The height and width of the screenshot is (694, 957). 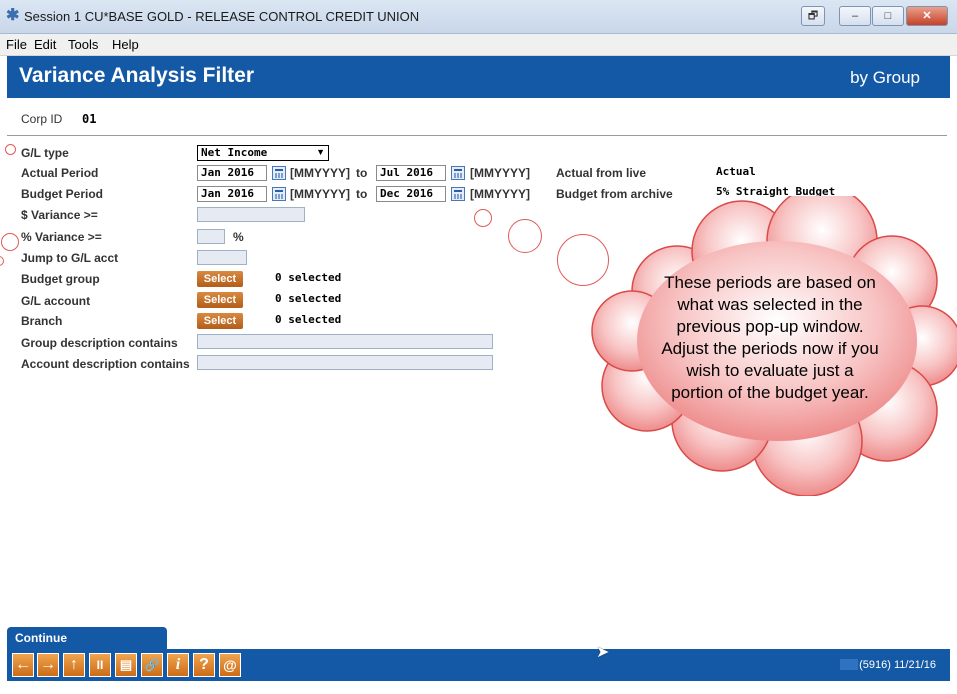 I want to click on bottom-toolbar: ← → ↑ II ▤ 🔗 i ? @ (5916) 11/21/16, so click(x=478, y=665).